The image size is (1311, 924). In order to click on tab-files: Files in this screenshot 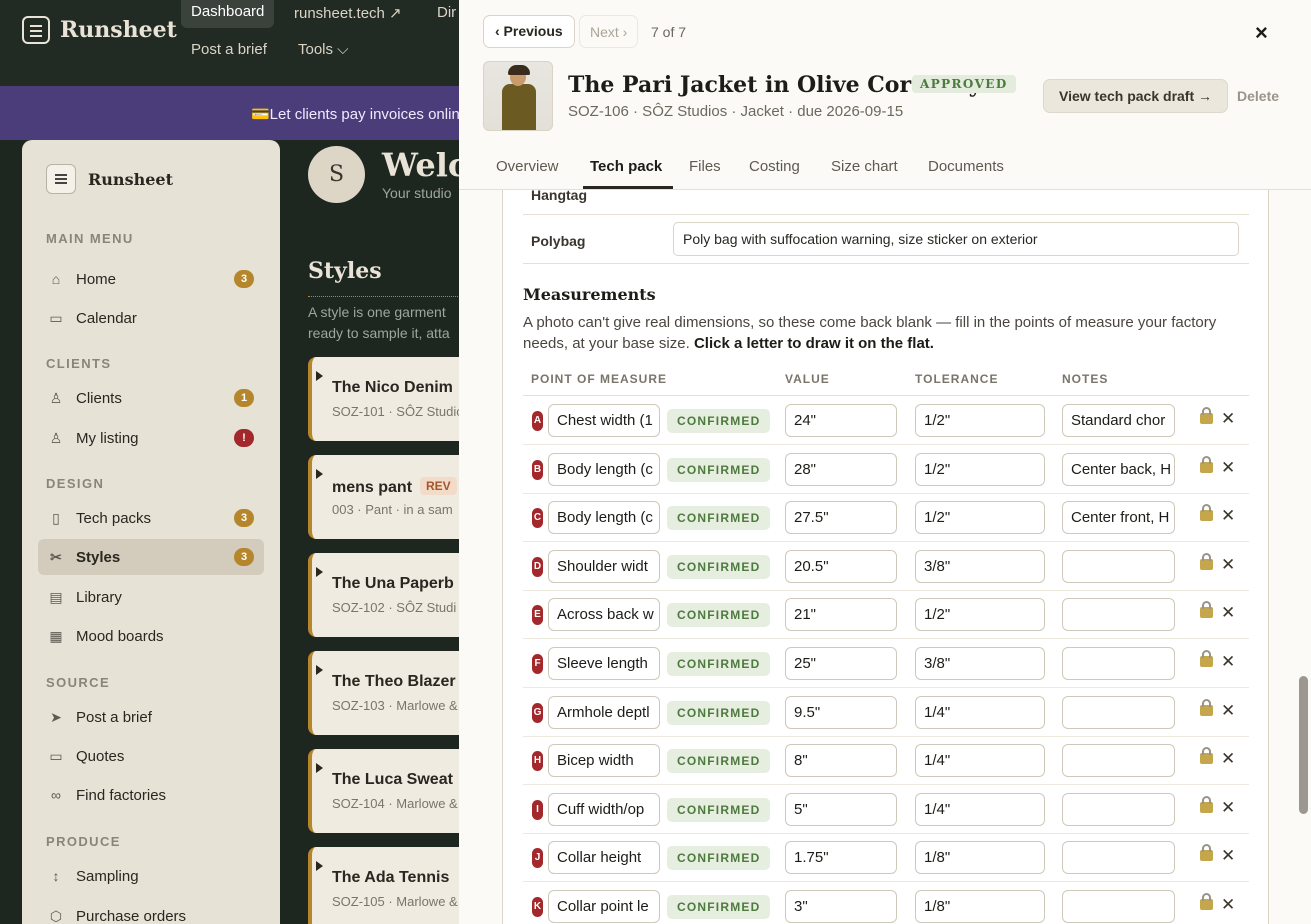, I will do `click(705, 166)`.